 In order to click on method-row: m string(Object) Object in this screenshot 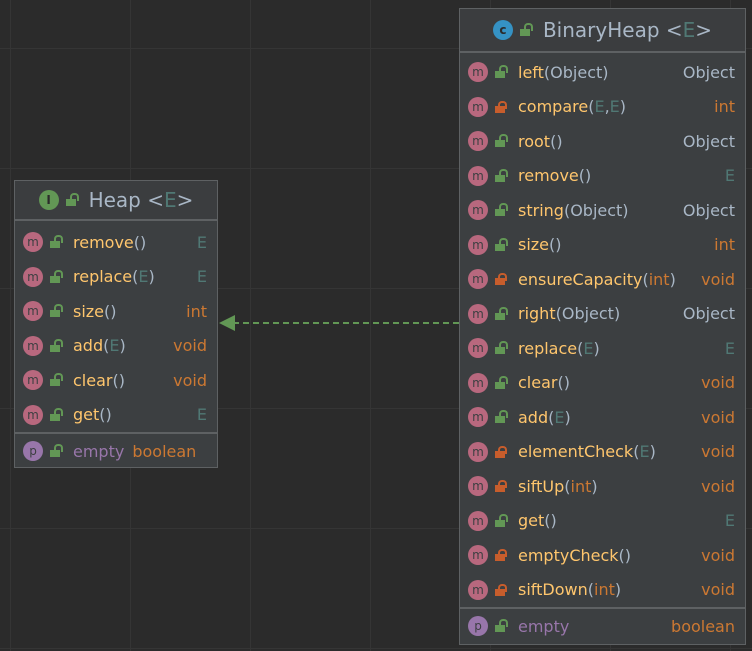, I will do `click(602, 210)`.